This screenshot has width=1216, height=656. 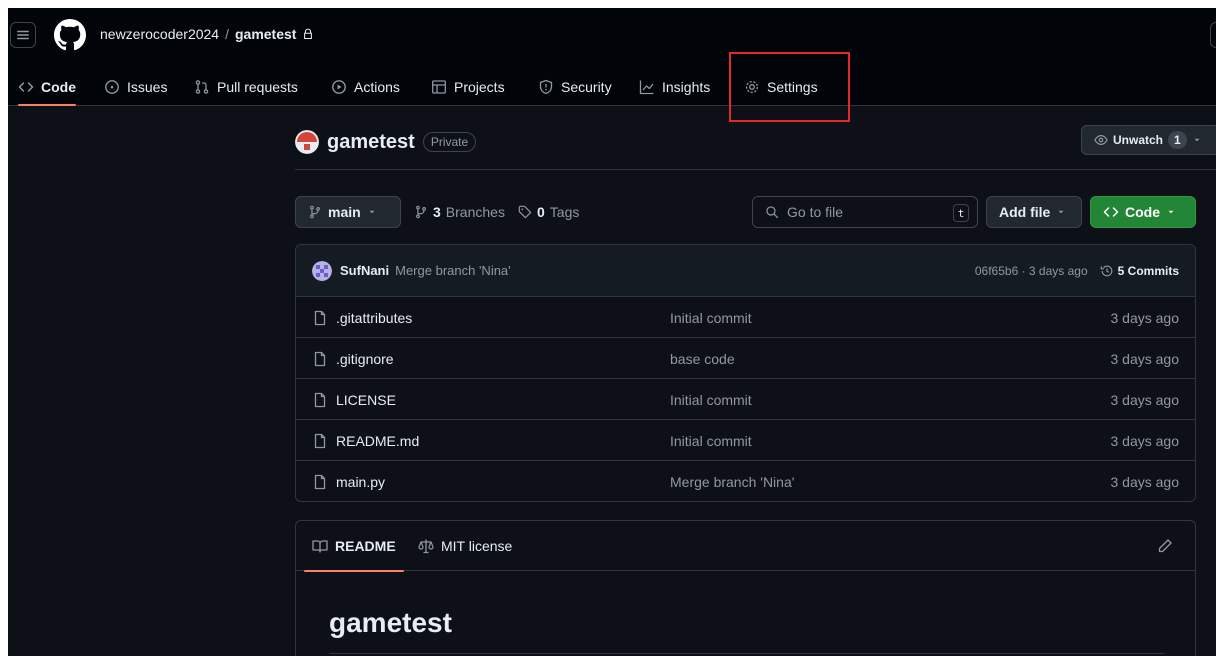 What do you see at coordinates (365, 359) in the screenshot?
I see `file-name: .gitignore` at bounding box center [365, 359].